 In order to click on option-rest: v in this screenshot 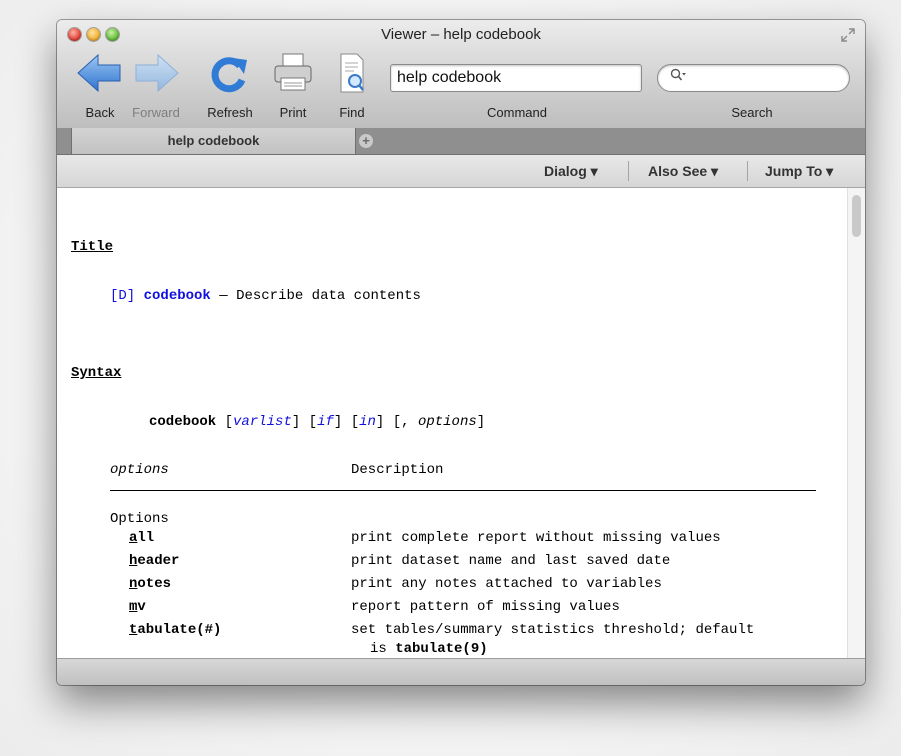, I will do `click(141, 607)`.